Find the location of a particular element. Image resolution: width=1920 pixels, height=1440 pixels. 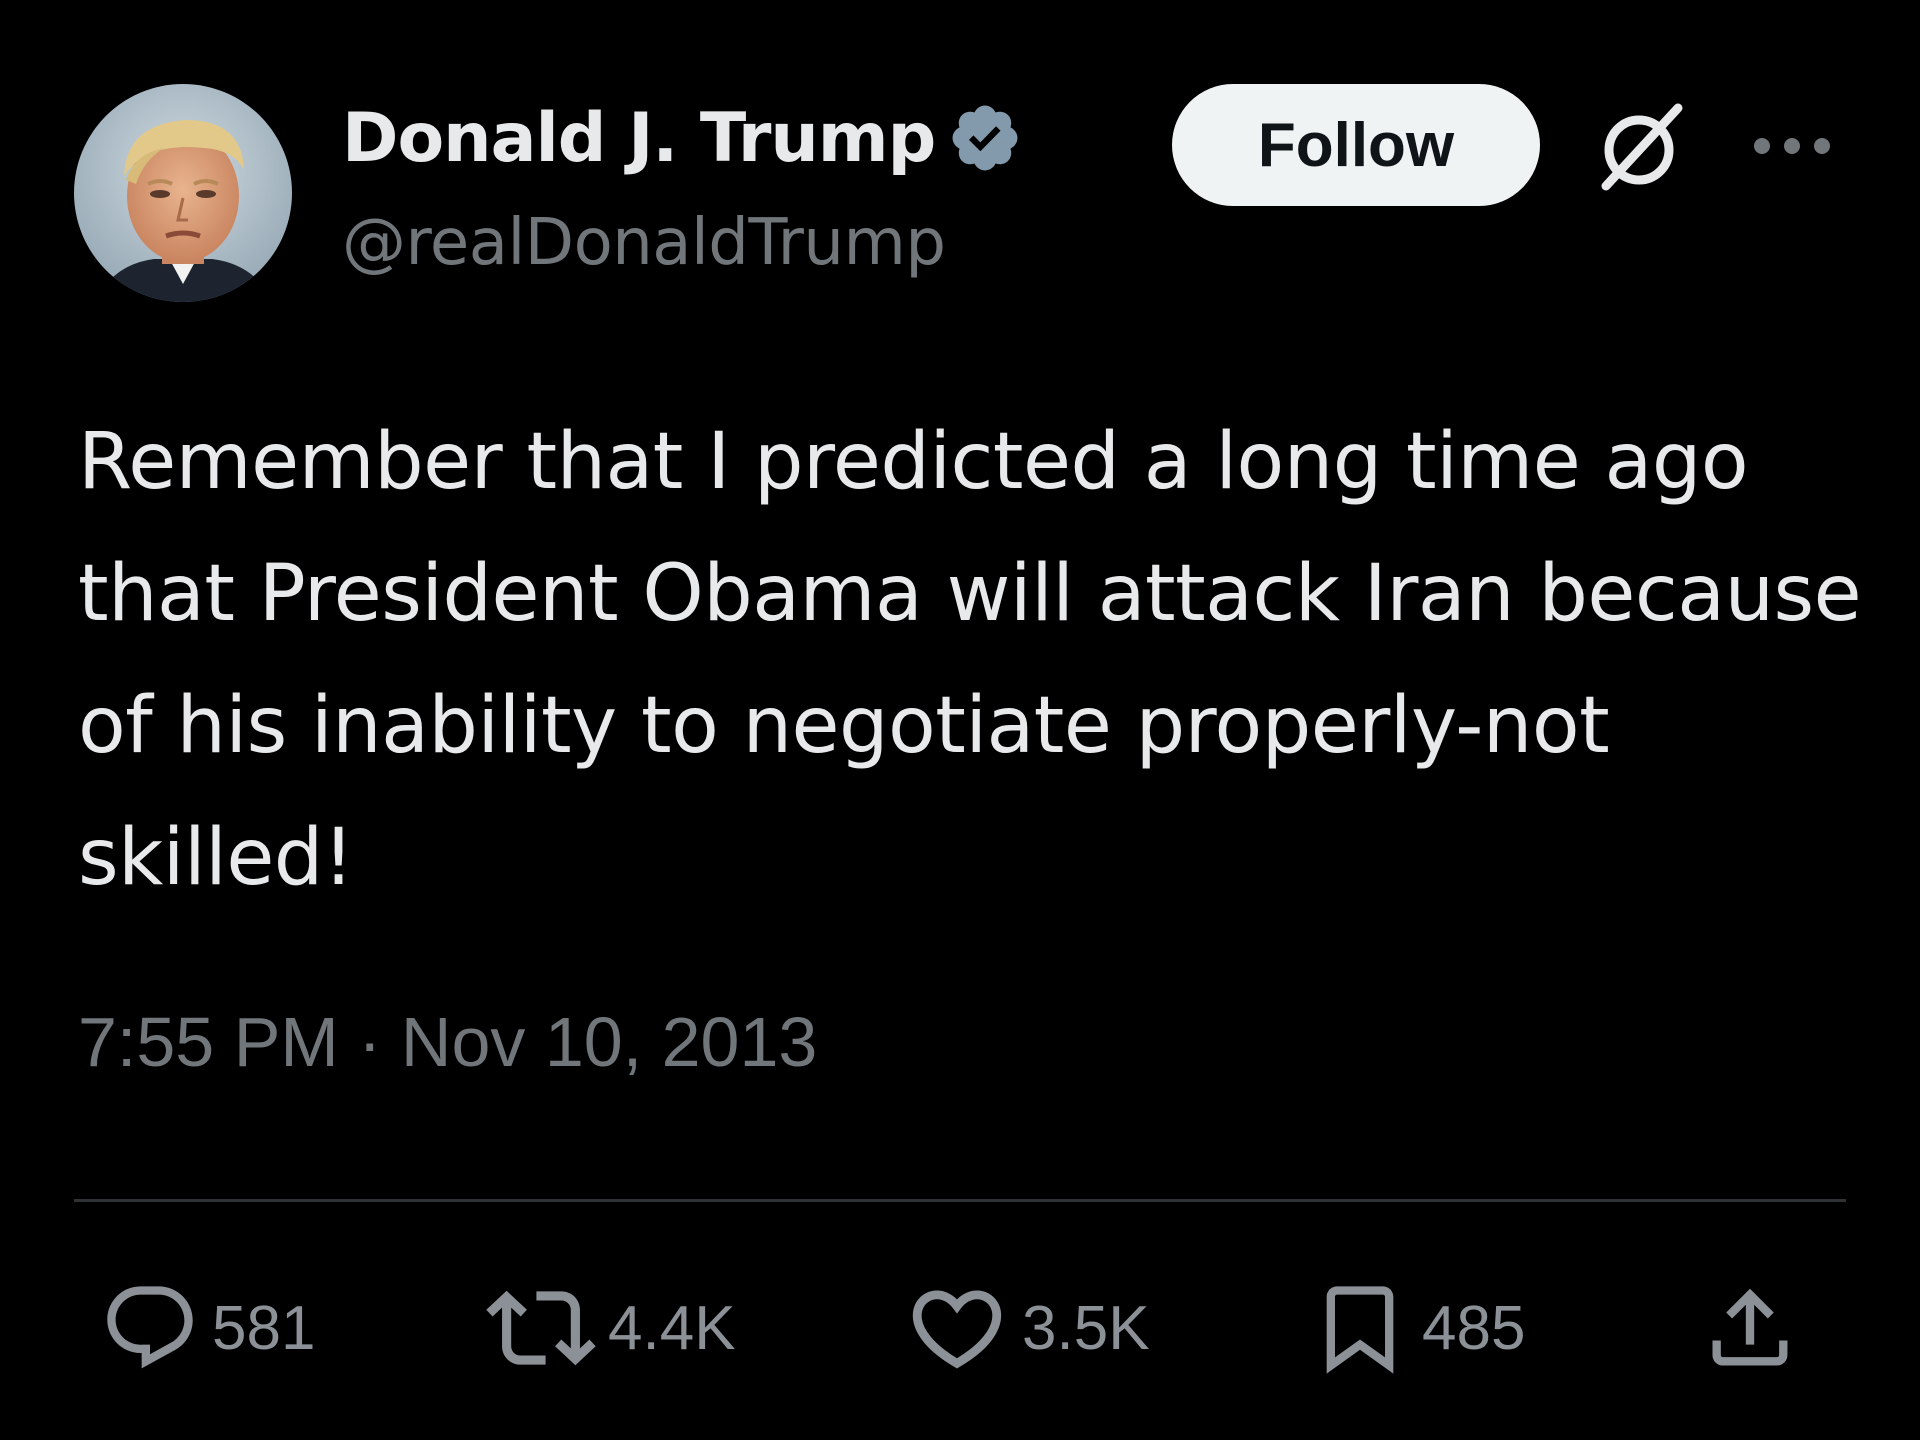

heart-icon is located at coordinates (957, 1329).